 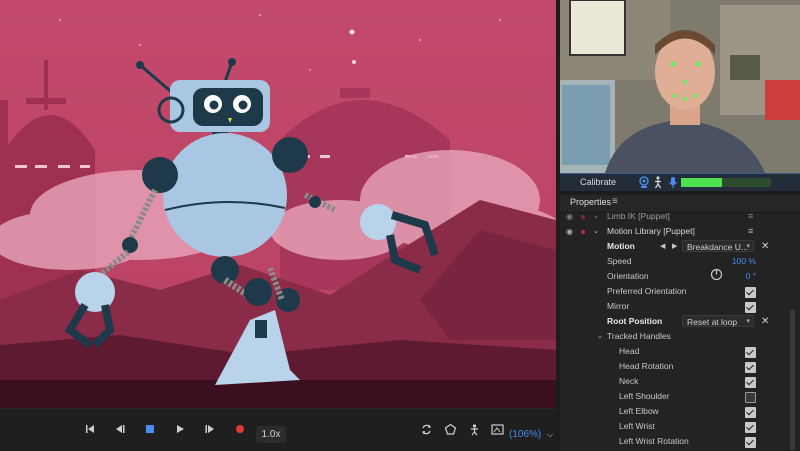 I want to click on zoom-icon, so click(x=497, y=429).